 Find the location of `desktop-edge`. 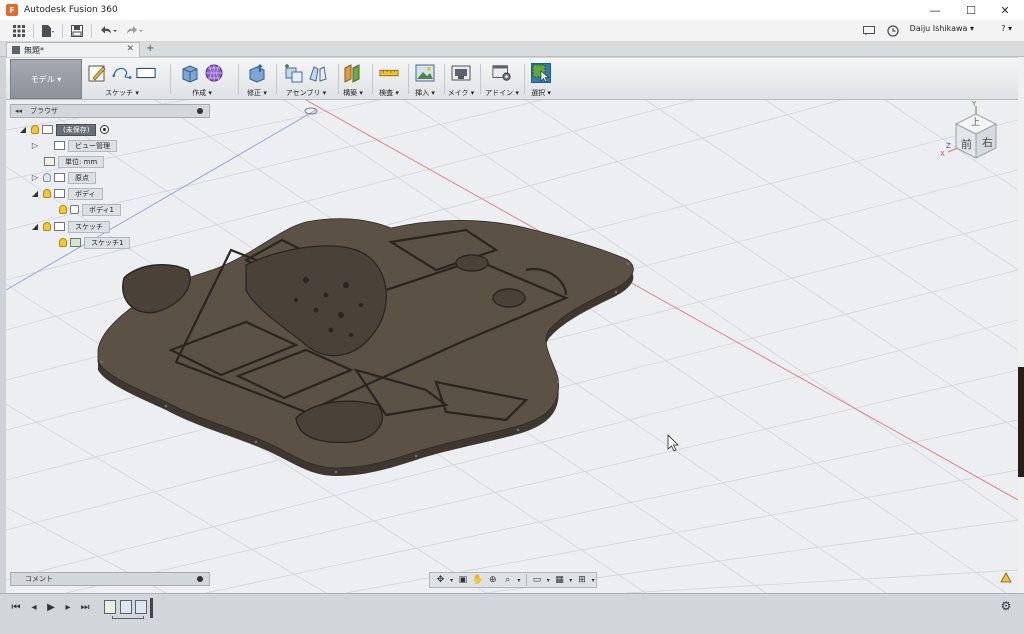

desktop-edge is located at coordinates (1021, 325).